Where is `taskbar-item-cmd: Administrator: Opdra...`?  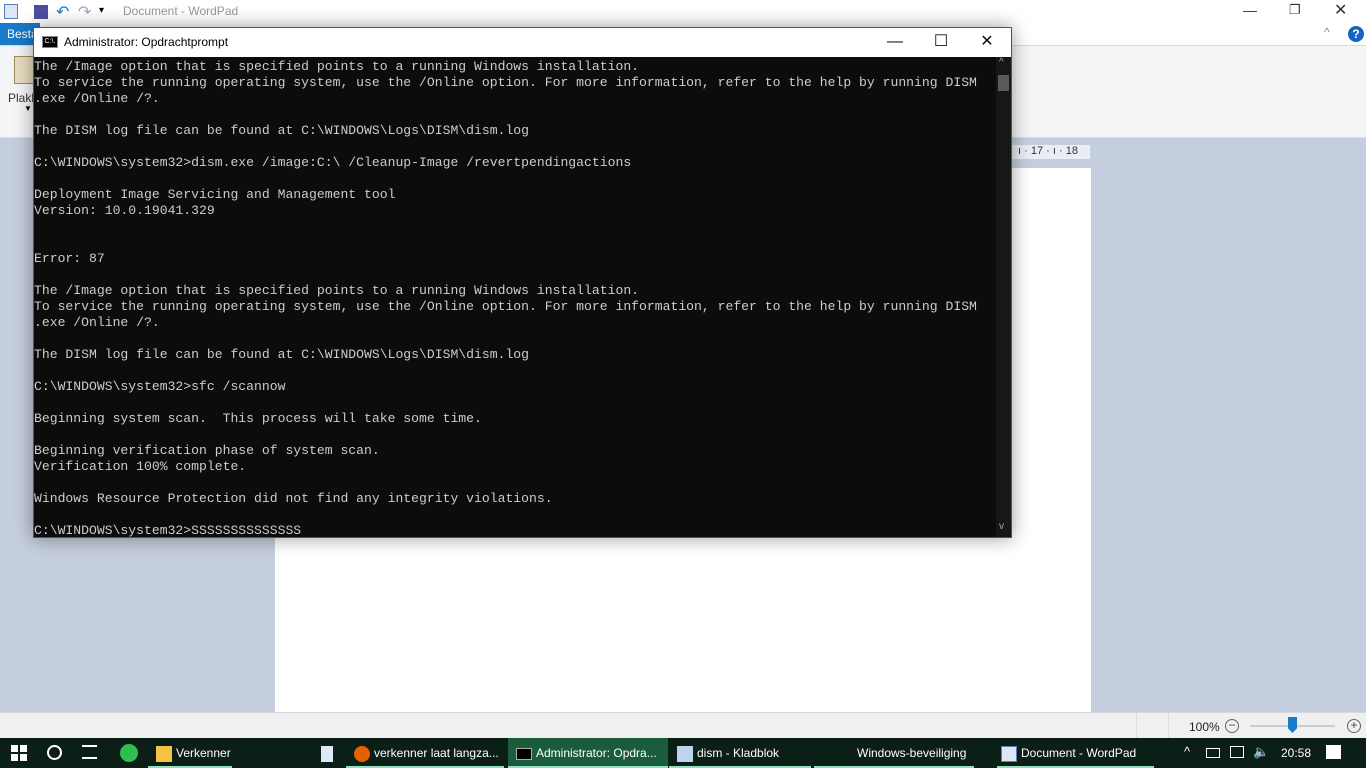
taskbar-item-cmd: Administrator: Opdra... is located at coordinates (588, 753).